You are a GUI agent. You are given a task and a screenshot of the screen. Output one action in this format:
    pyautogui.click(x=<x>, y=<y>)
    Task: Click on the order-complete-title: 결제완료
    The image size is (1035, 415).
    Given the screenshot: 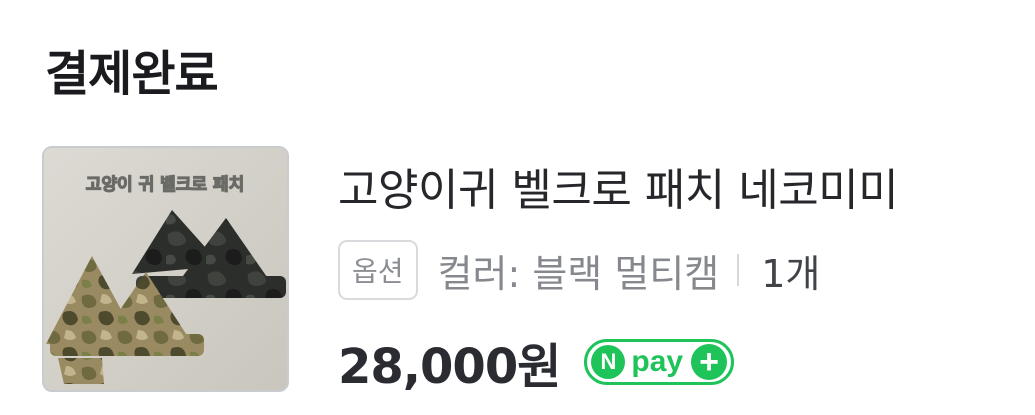 What is the action you would take?
    pyautogui.click(x=132, y=74)
    